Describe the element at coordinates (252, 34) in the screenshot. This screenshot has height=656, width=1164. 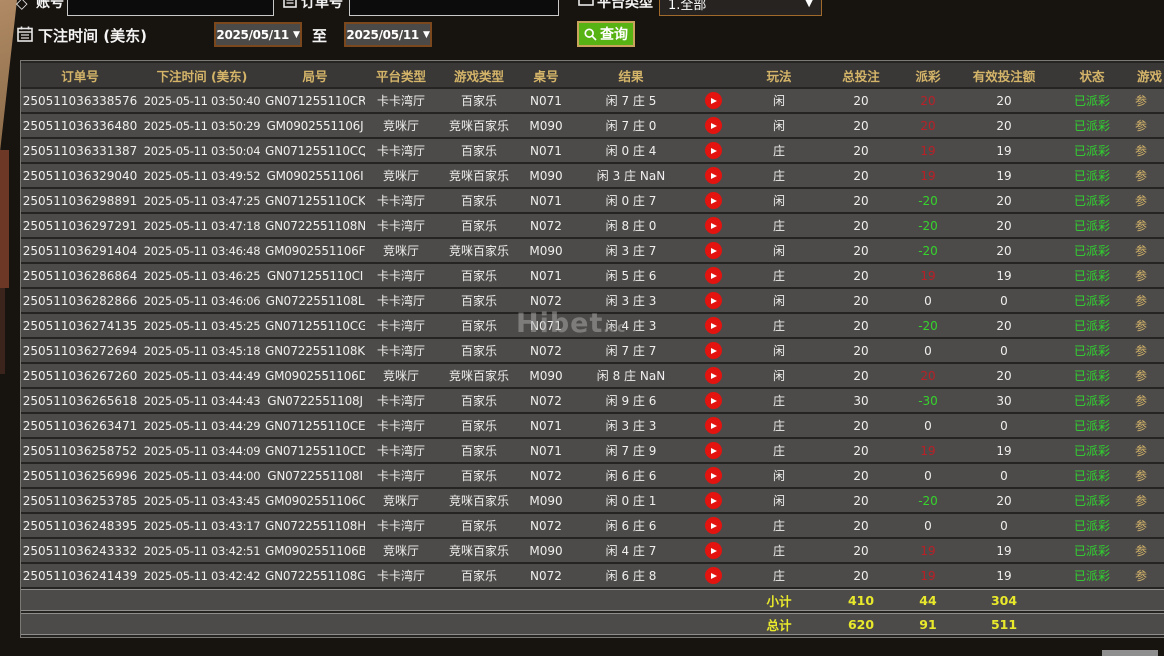
I see `date-from-value: 2025/05/11` at that location.